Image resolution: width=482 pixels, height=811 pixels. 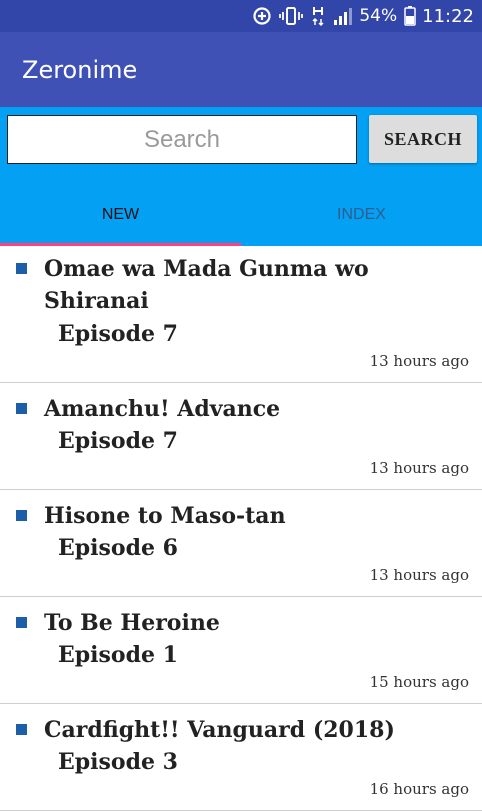 I want to click on tab-label: NEW, so click(x=120, y=214).